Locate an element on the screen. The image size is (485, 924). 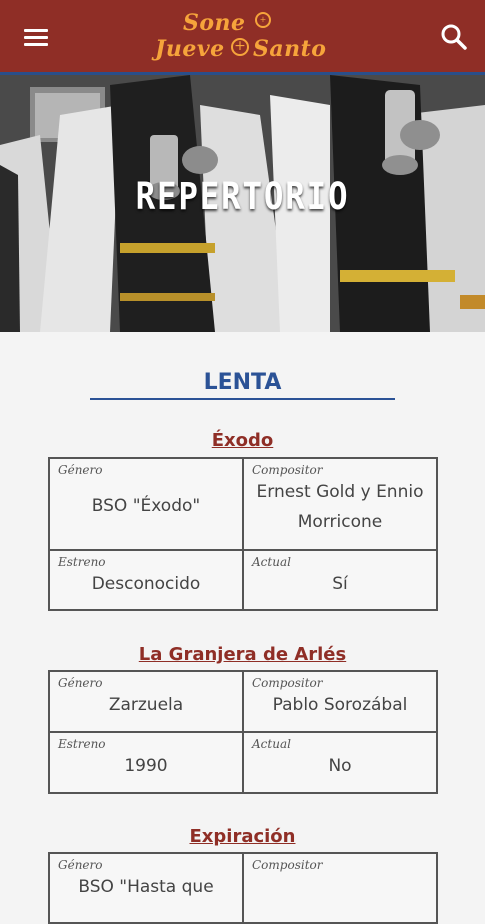
compositor-cell: Compositor Pablo Sorozábal is located at coordinates (340, 701).